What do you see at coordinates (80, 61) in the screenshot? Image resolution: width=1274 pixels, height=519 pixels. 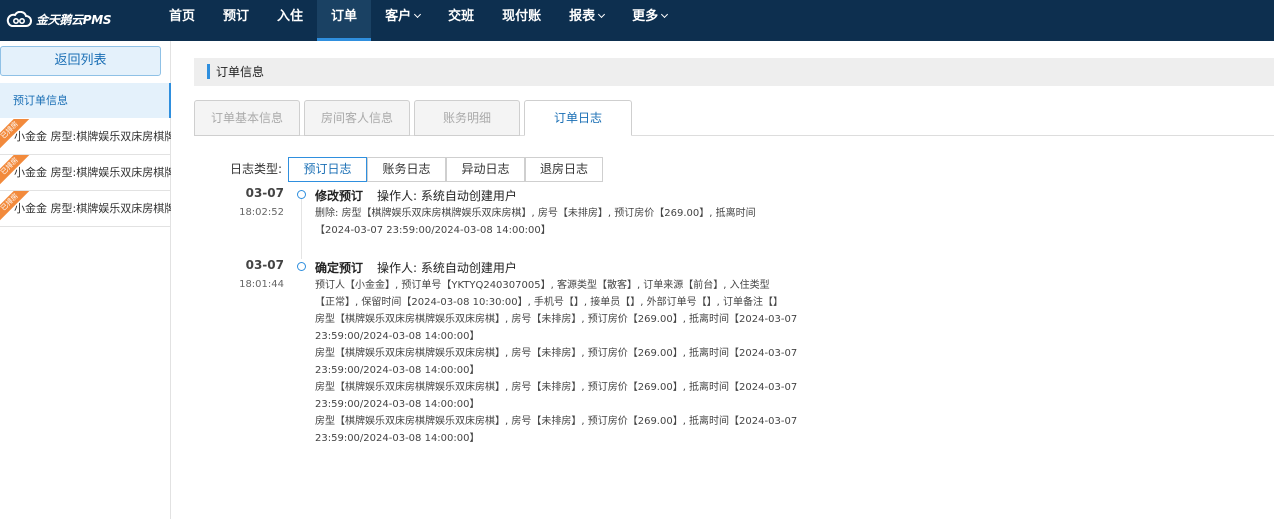 I see `back-to-list-button: 返回列表` at bounding box center [80, 61].